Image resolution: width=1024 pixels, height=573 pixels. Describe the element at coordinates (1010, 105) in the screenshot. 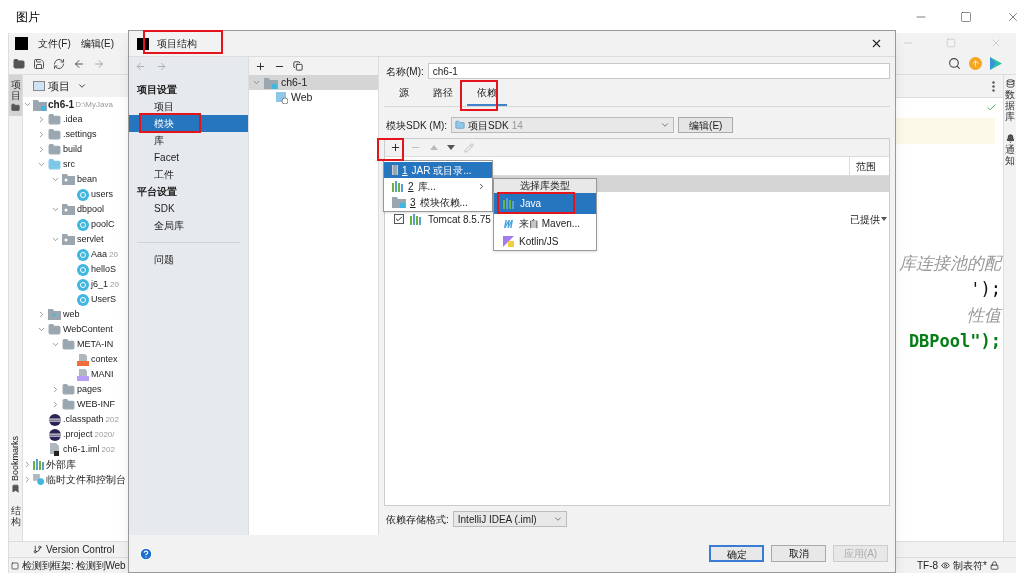

I see `side-tool-tab: 数据库` at that location.